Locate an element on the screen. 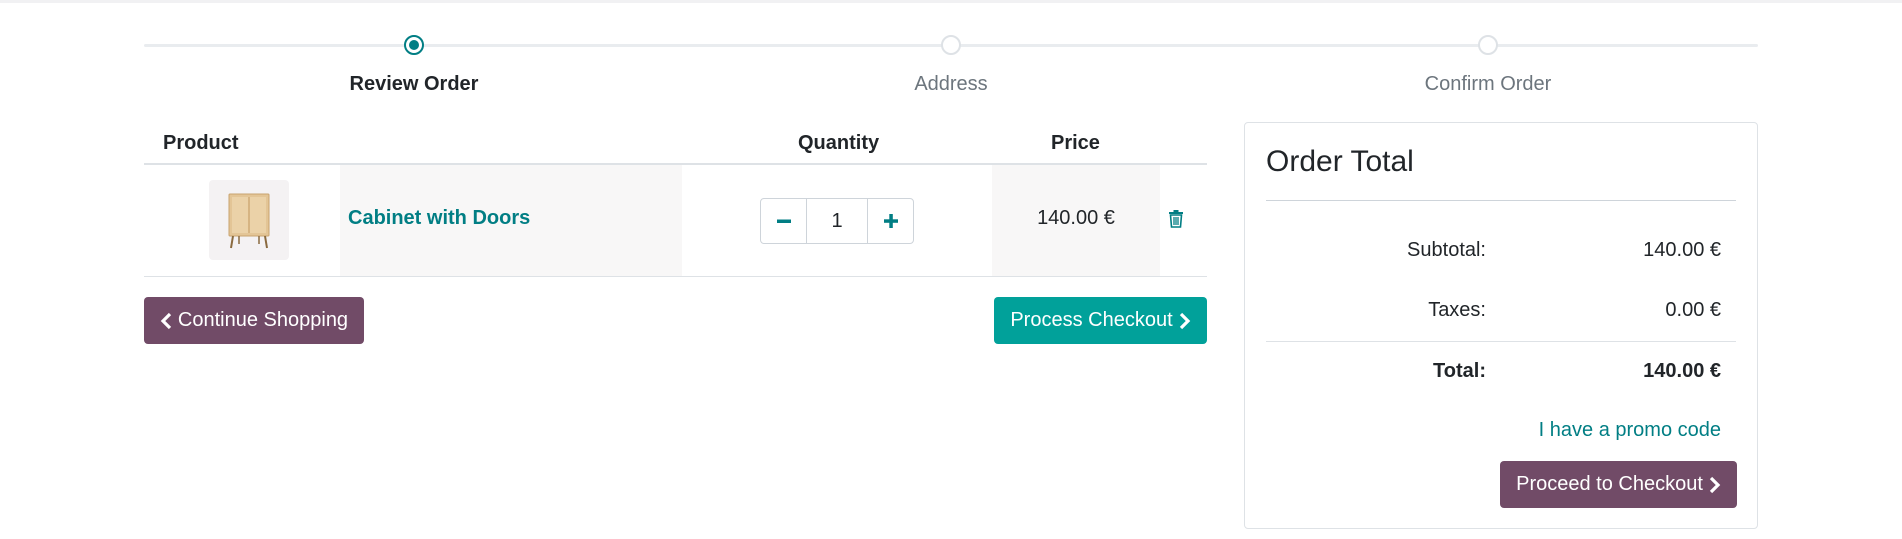 The height and width of the screenshot is (539, 1902). proceed-to-checkout-label: Proceed to Checkout is located at coordinates (1609, 484).